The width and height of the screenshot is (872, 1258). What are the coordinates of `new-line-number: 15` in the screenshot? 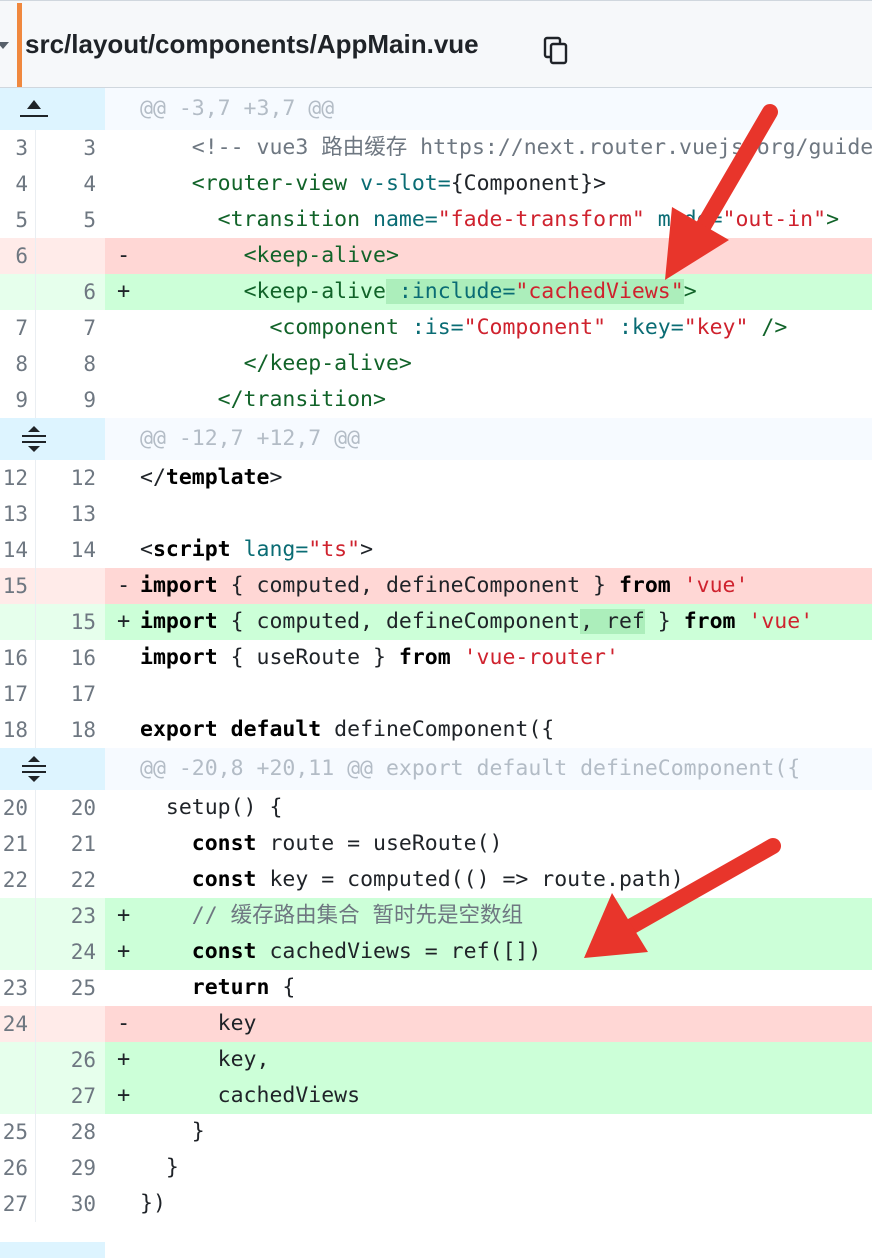 It's located at (66, 622).